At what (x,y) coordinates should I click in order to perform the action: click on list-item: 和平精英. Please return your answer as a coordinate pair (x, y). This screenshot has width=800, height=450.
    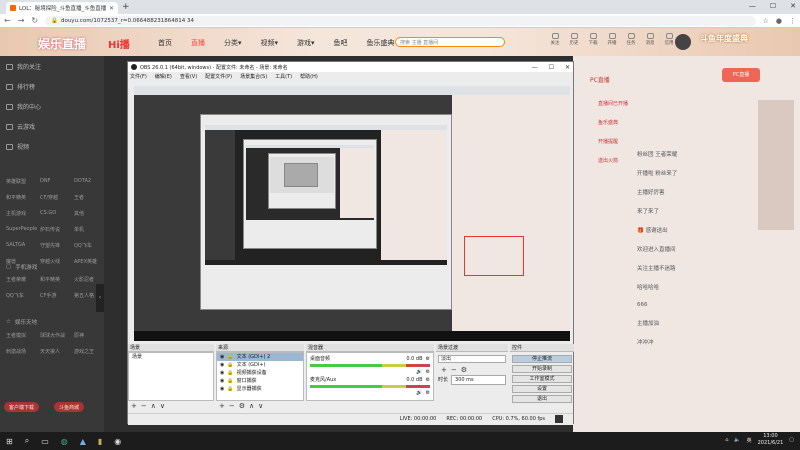
    Looking at the image, I should click on (57, 279).